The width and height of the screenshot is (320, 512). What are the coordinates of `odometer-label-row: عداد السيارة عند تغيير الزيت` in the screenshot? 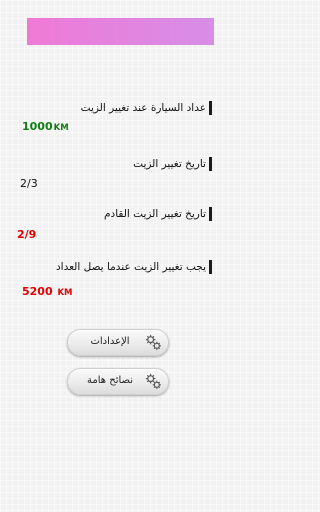 It's located at (146, 108).